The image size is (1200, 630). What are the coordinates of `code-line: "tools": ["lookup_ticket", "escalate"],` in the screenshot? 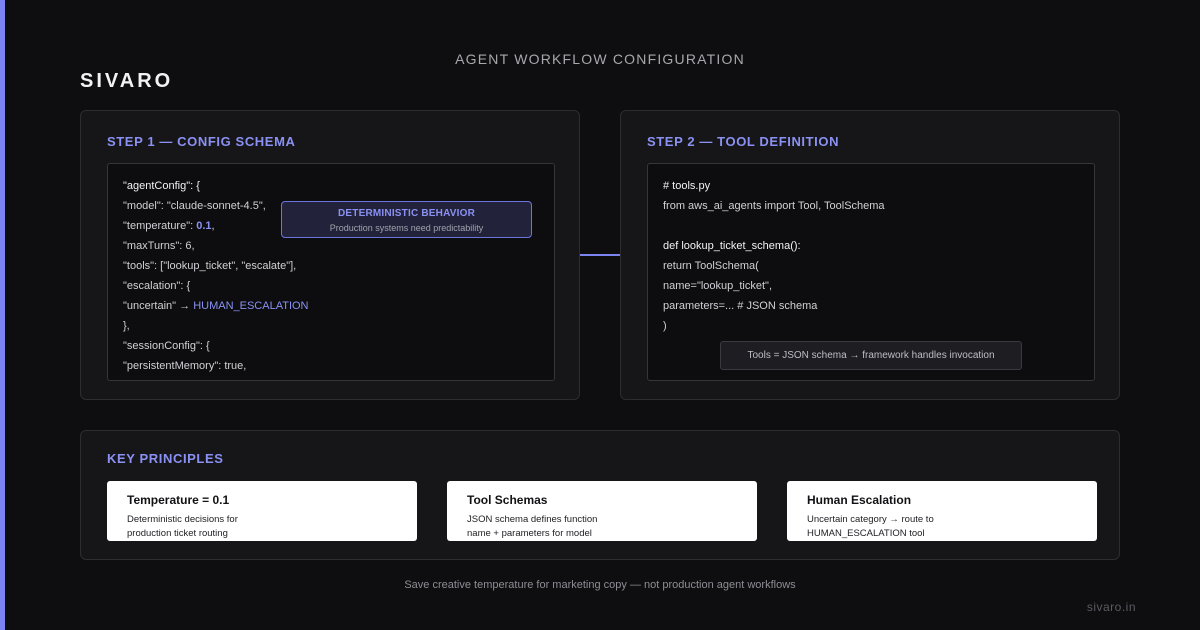 It's located at (210, 266).